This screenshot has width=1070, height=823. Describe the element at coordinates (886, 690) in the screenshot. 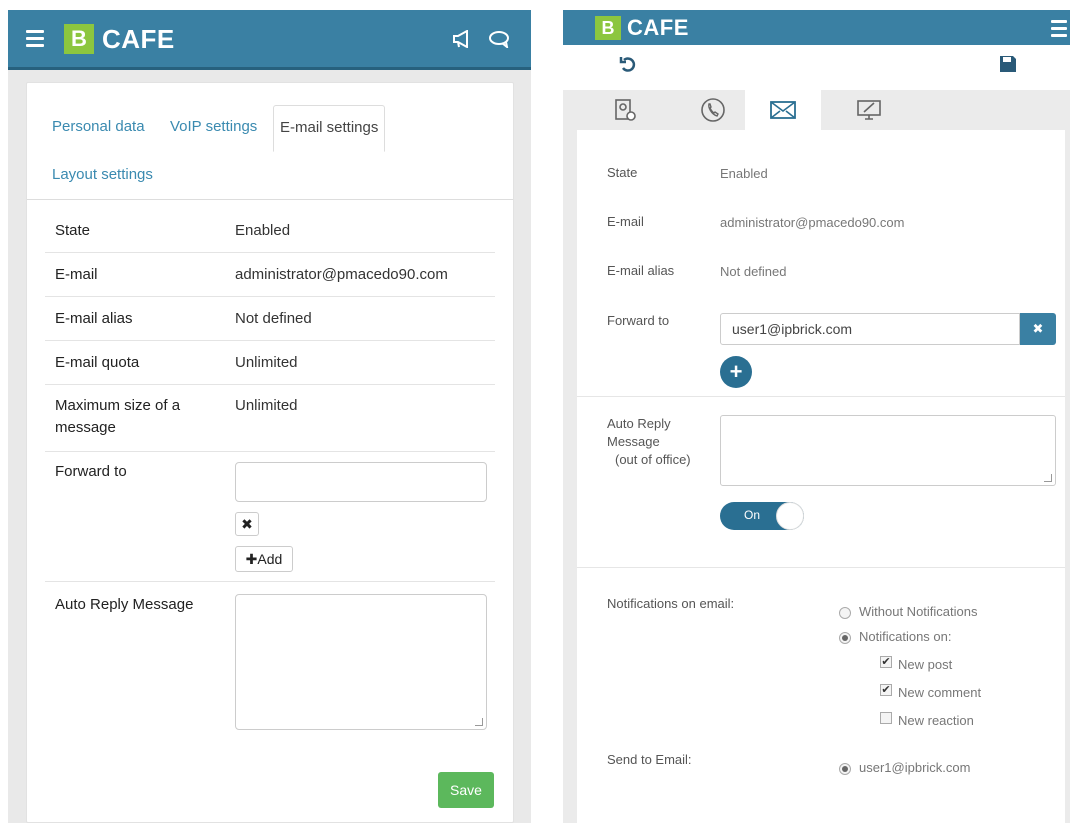

I see `checkbox-new-comment: ✔` at that location.